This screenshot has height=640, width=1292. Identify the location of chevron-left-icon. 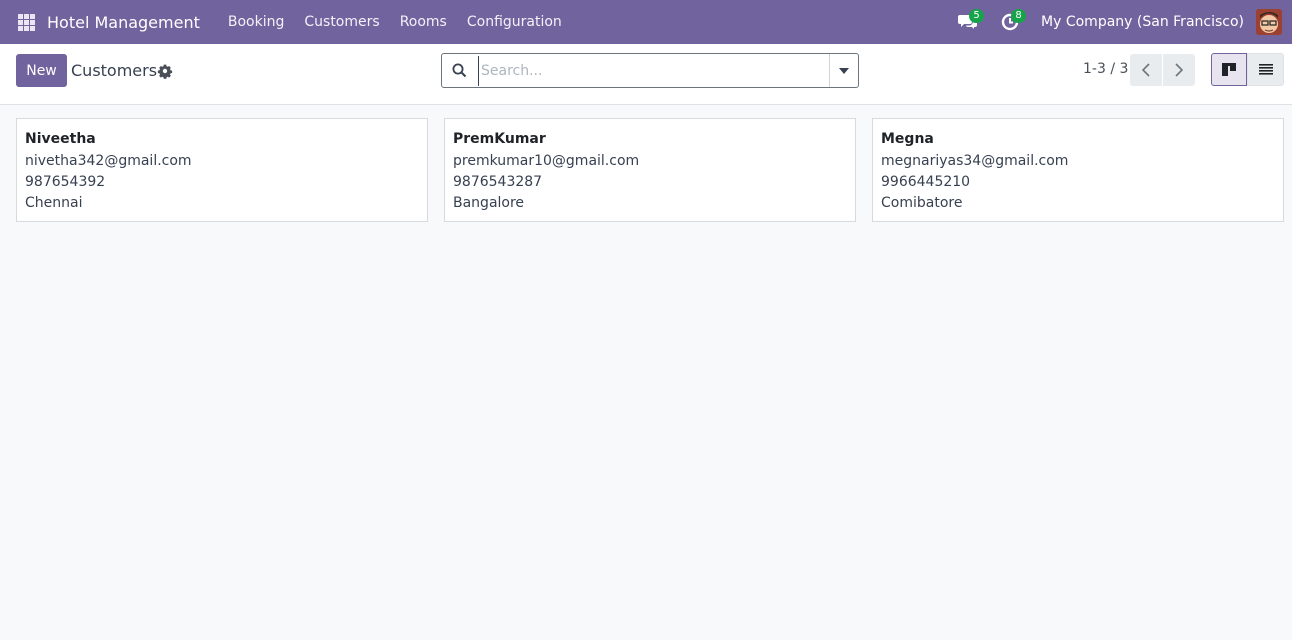
(1146, 70).